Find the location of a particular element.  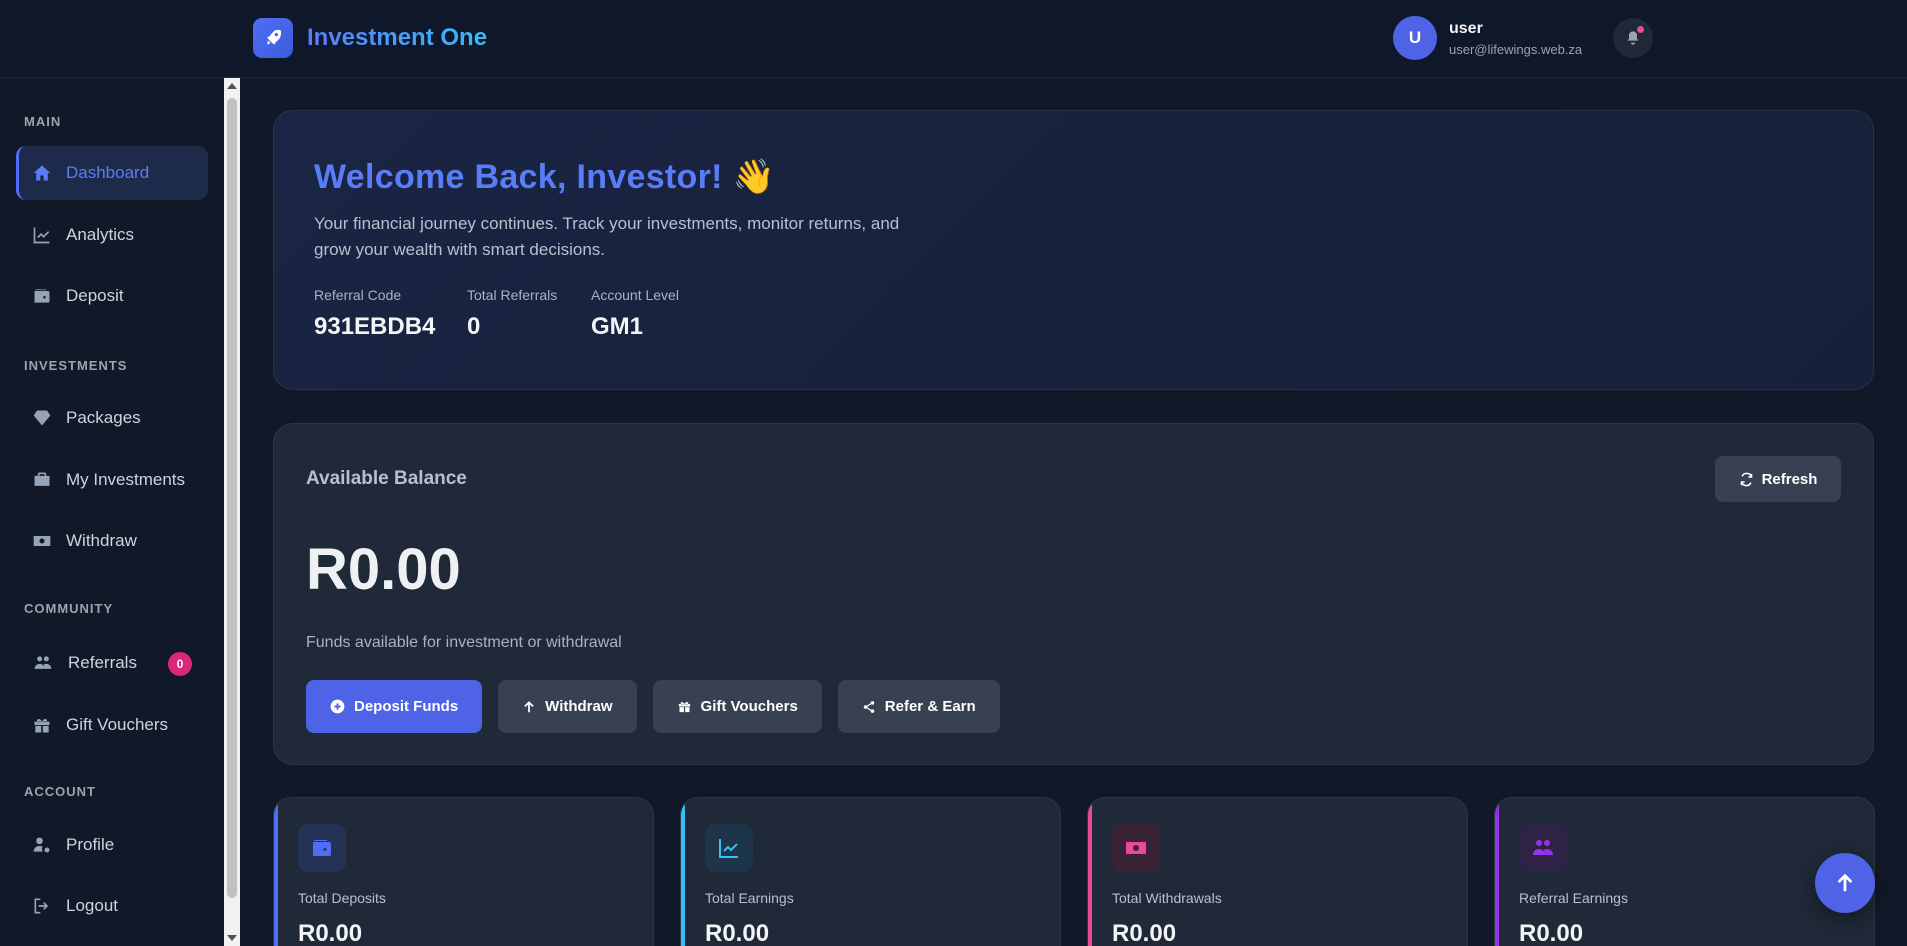

stat-label: Referral Code is located at coordinates (358, 295).